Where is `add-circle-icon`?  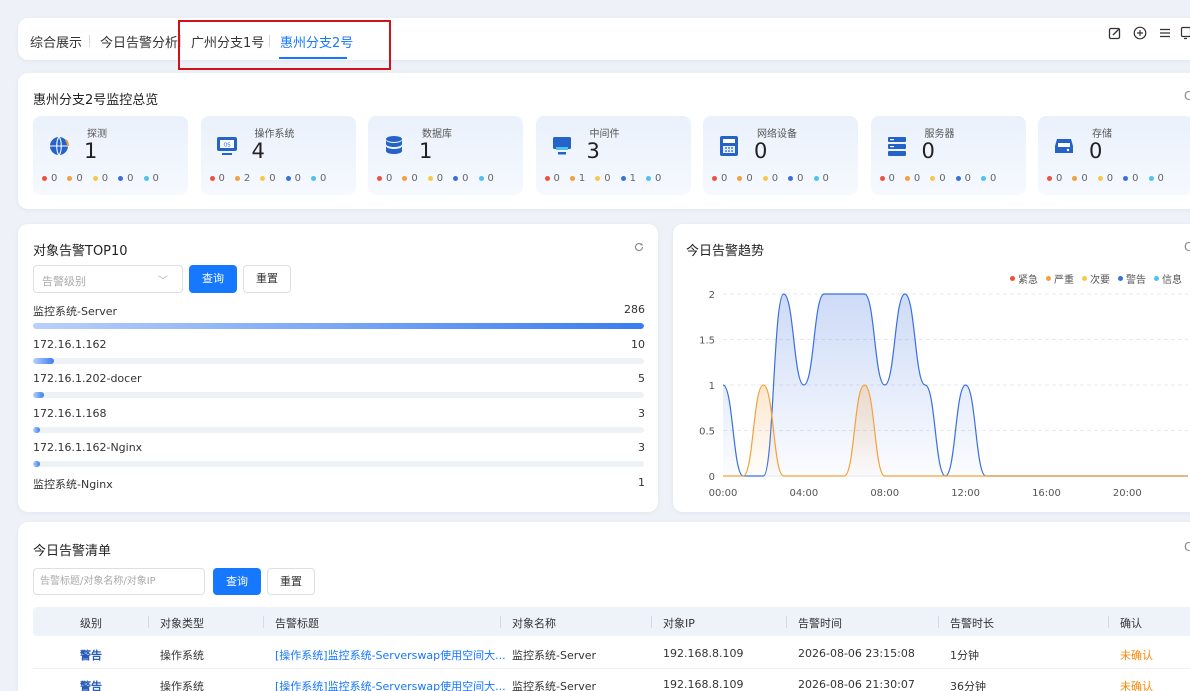 add-circle-icon is located at coordinates (1140, 35).